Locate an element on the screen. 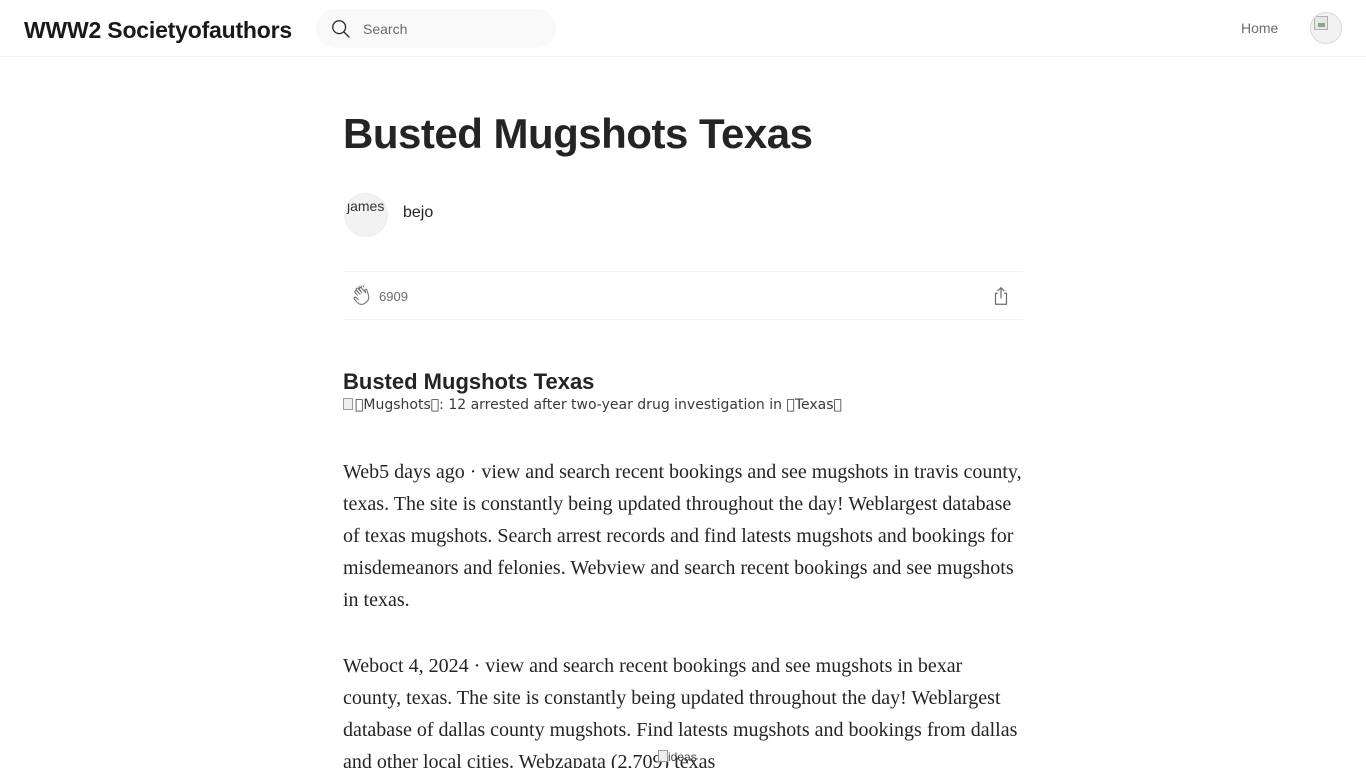  author-name: bejo is located at coordinates (418, 213).